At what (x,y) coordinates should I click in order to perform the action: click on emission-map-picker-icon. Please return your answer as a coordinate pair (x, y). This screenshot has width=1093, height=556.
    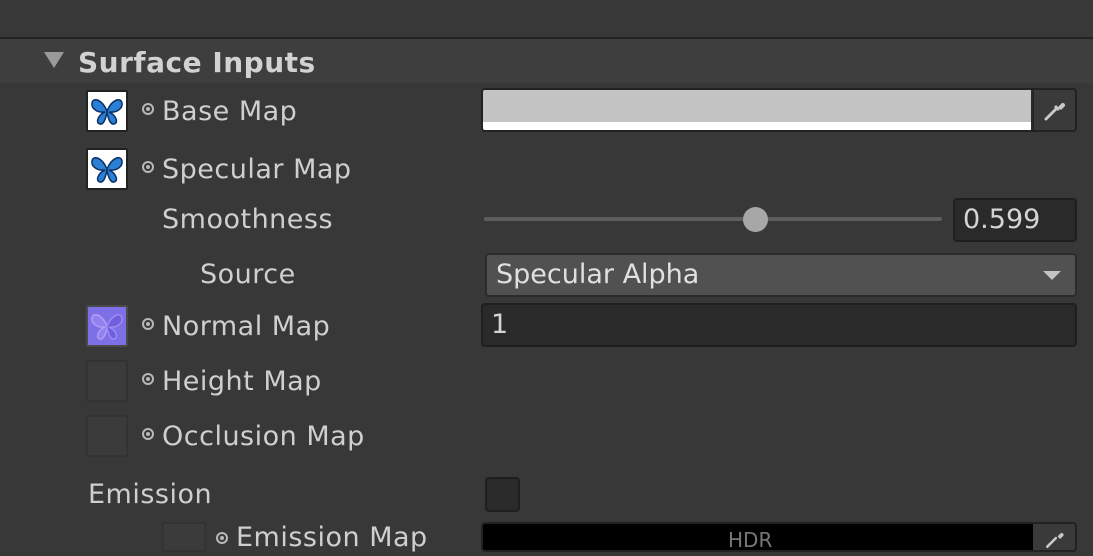
    Looking at the image, I should click on (222, 538).